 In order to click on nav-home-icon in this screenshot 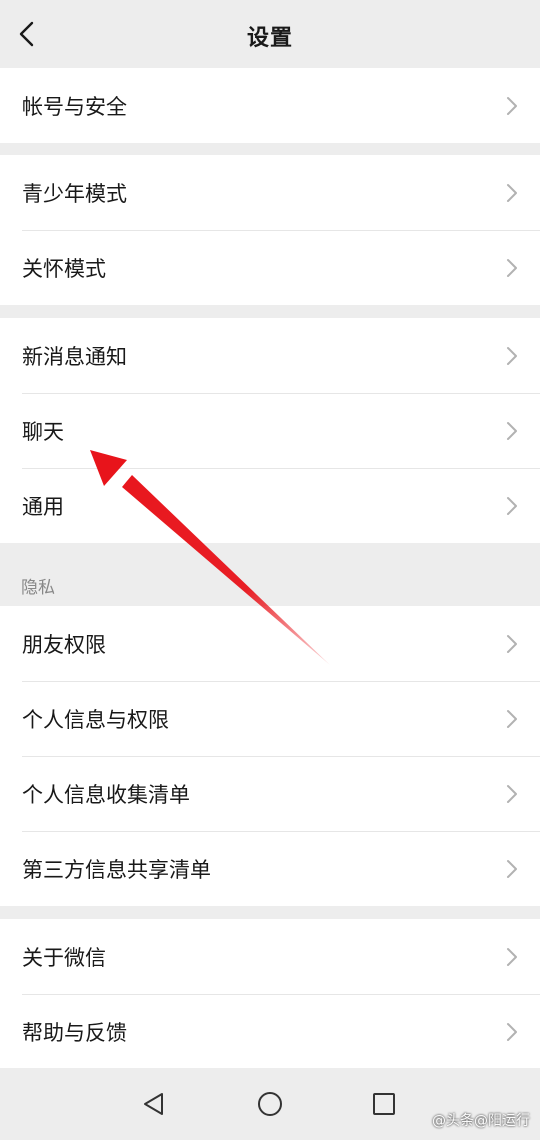, I will do `click(270, 1104)`.